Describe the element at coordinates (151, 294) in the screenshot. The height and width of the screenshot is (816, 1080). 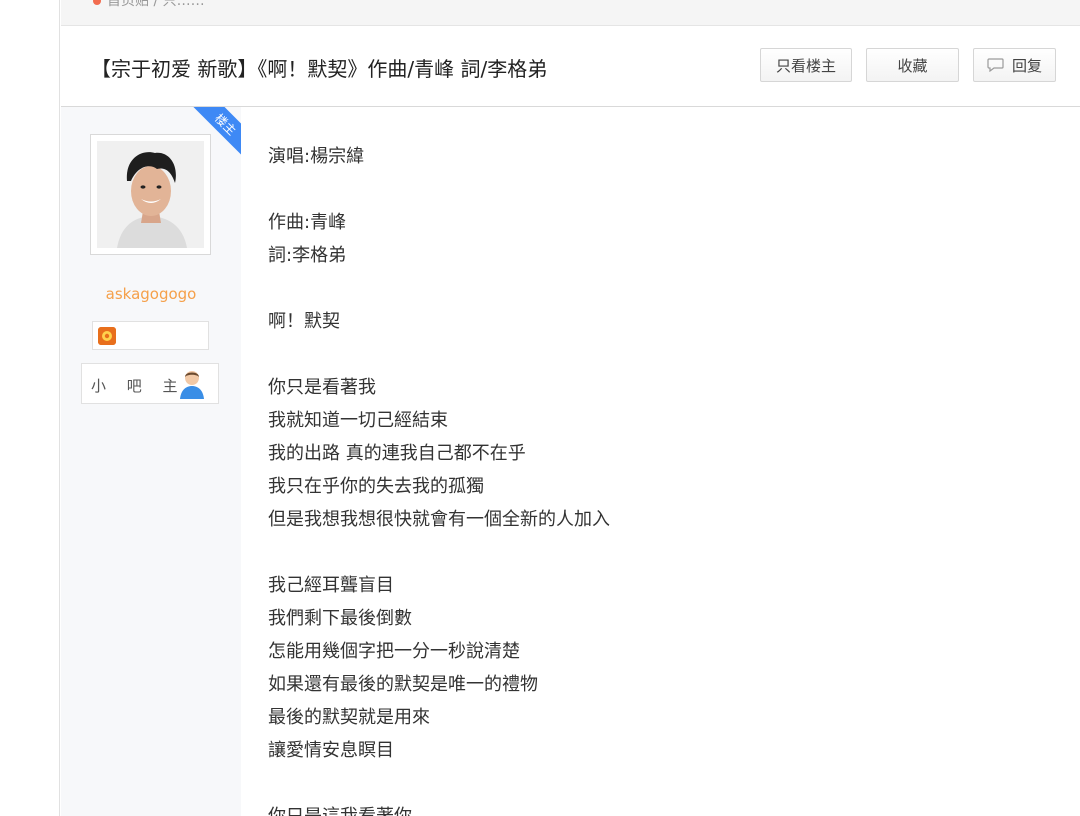
I see `author-username: askagogogo` at that location.